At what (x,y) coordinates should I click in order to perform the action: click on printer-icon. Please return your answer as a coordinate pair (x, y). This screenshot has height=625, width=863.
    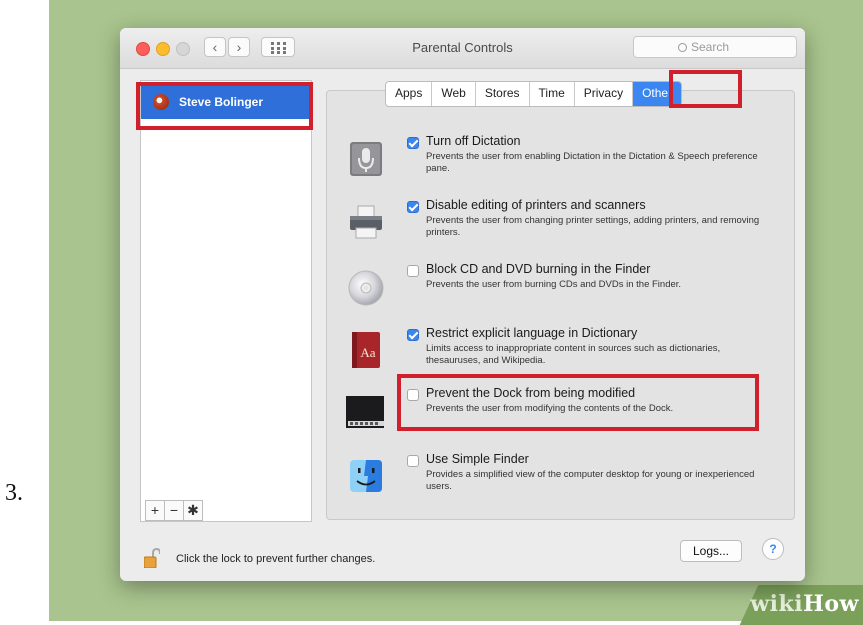
    Looking at the image, I should click on (366, 222).